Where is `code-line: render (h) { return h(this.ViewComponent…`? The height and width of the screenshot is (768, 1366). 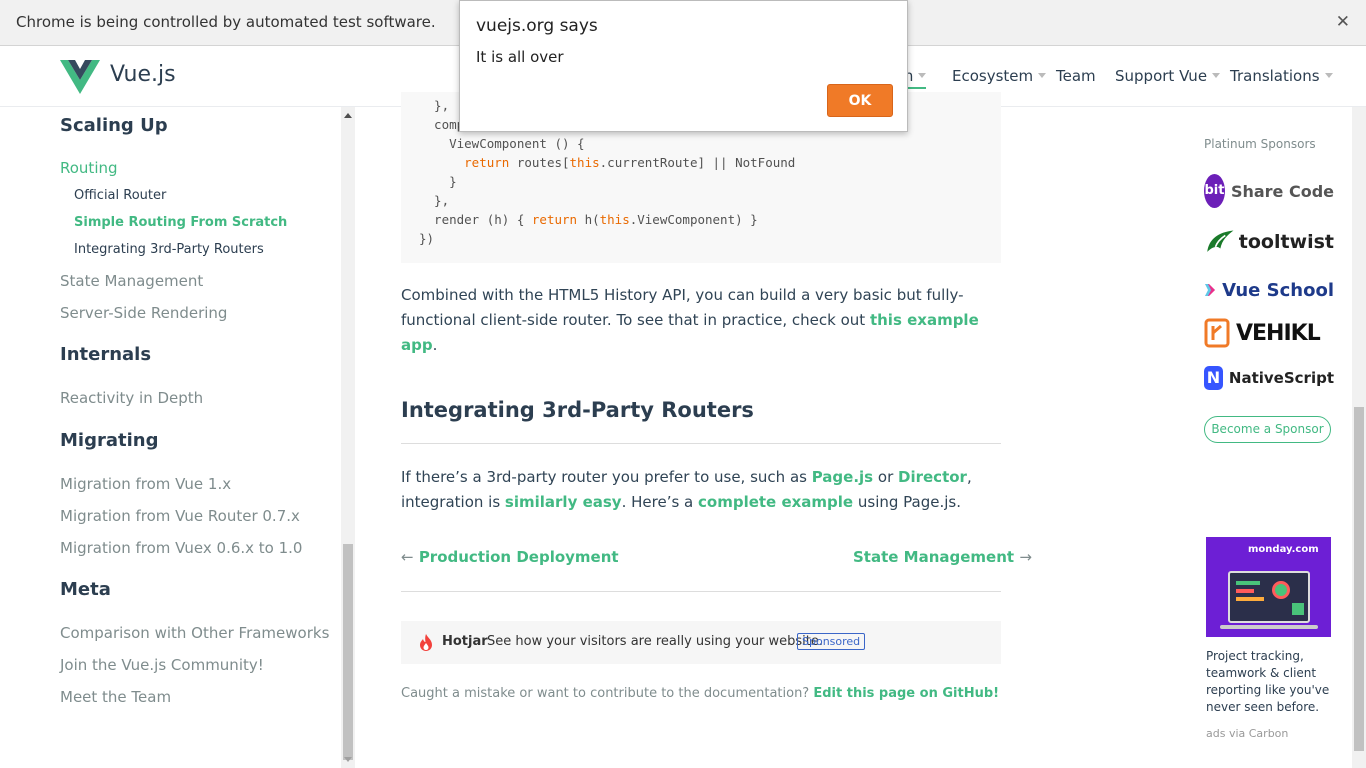 code-line: render (h) { return h(this.ViewComponent… is located at coordinates (588, 219).